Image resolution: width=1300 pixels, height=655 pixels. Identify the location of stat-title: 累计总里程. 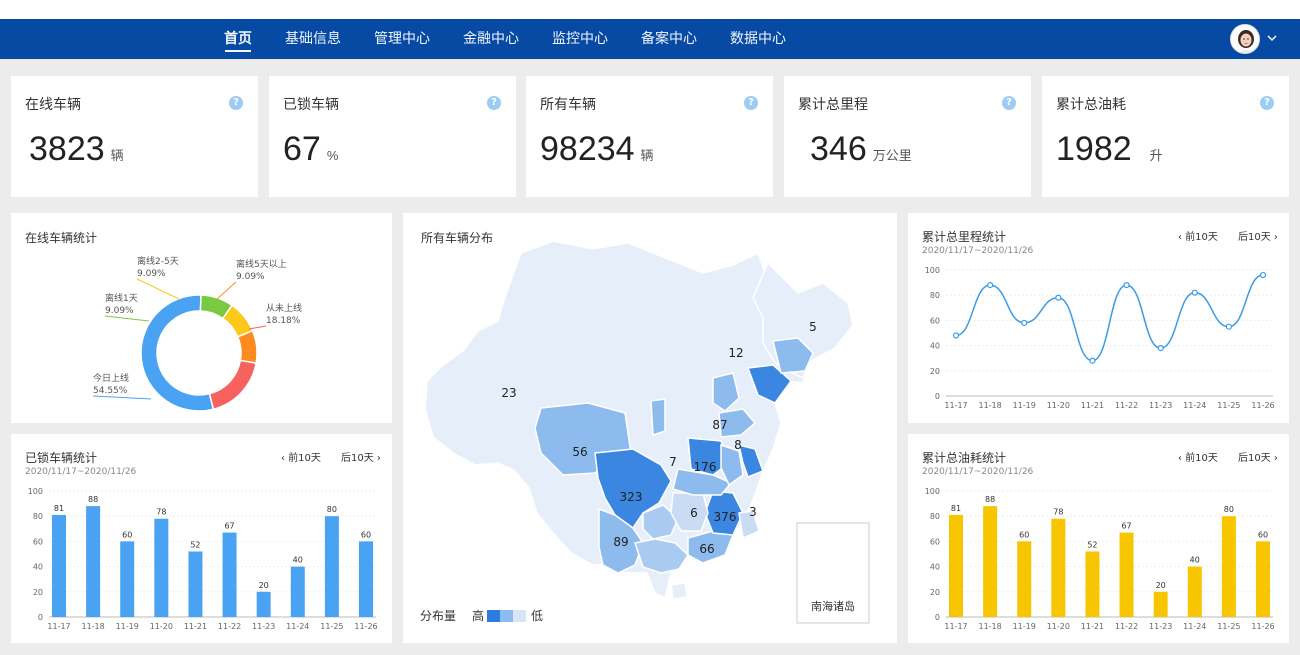
(833, 105).